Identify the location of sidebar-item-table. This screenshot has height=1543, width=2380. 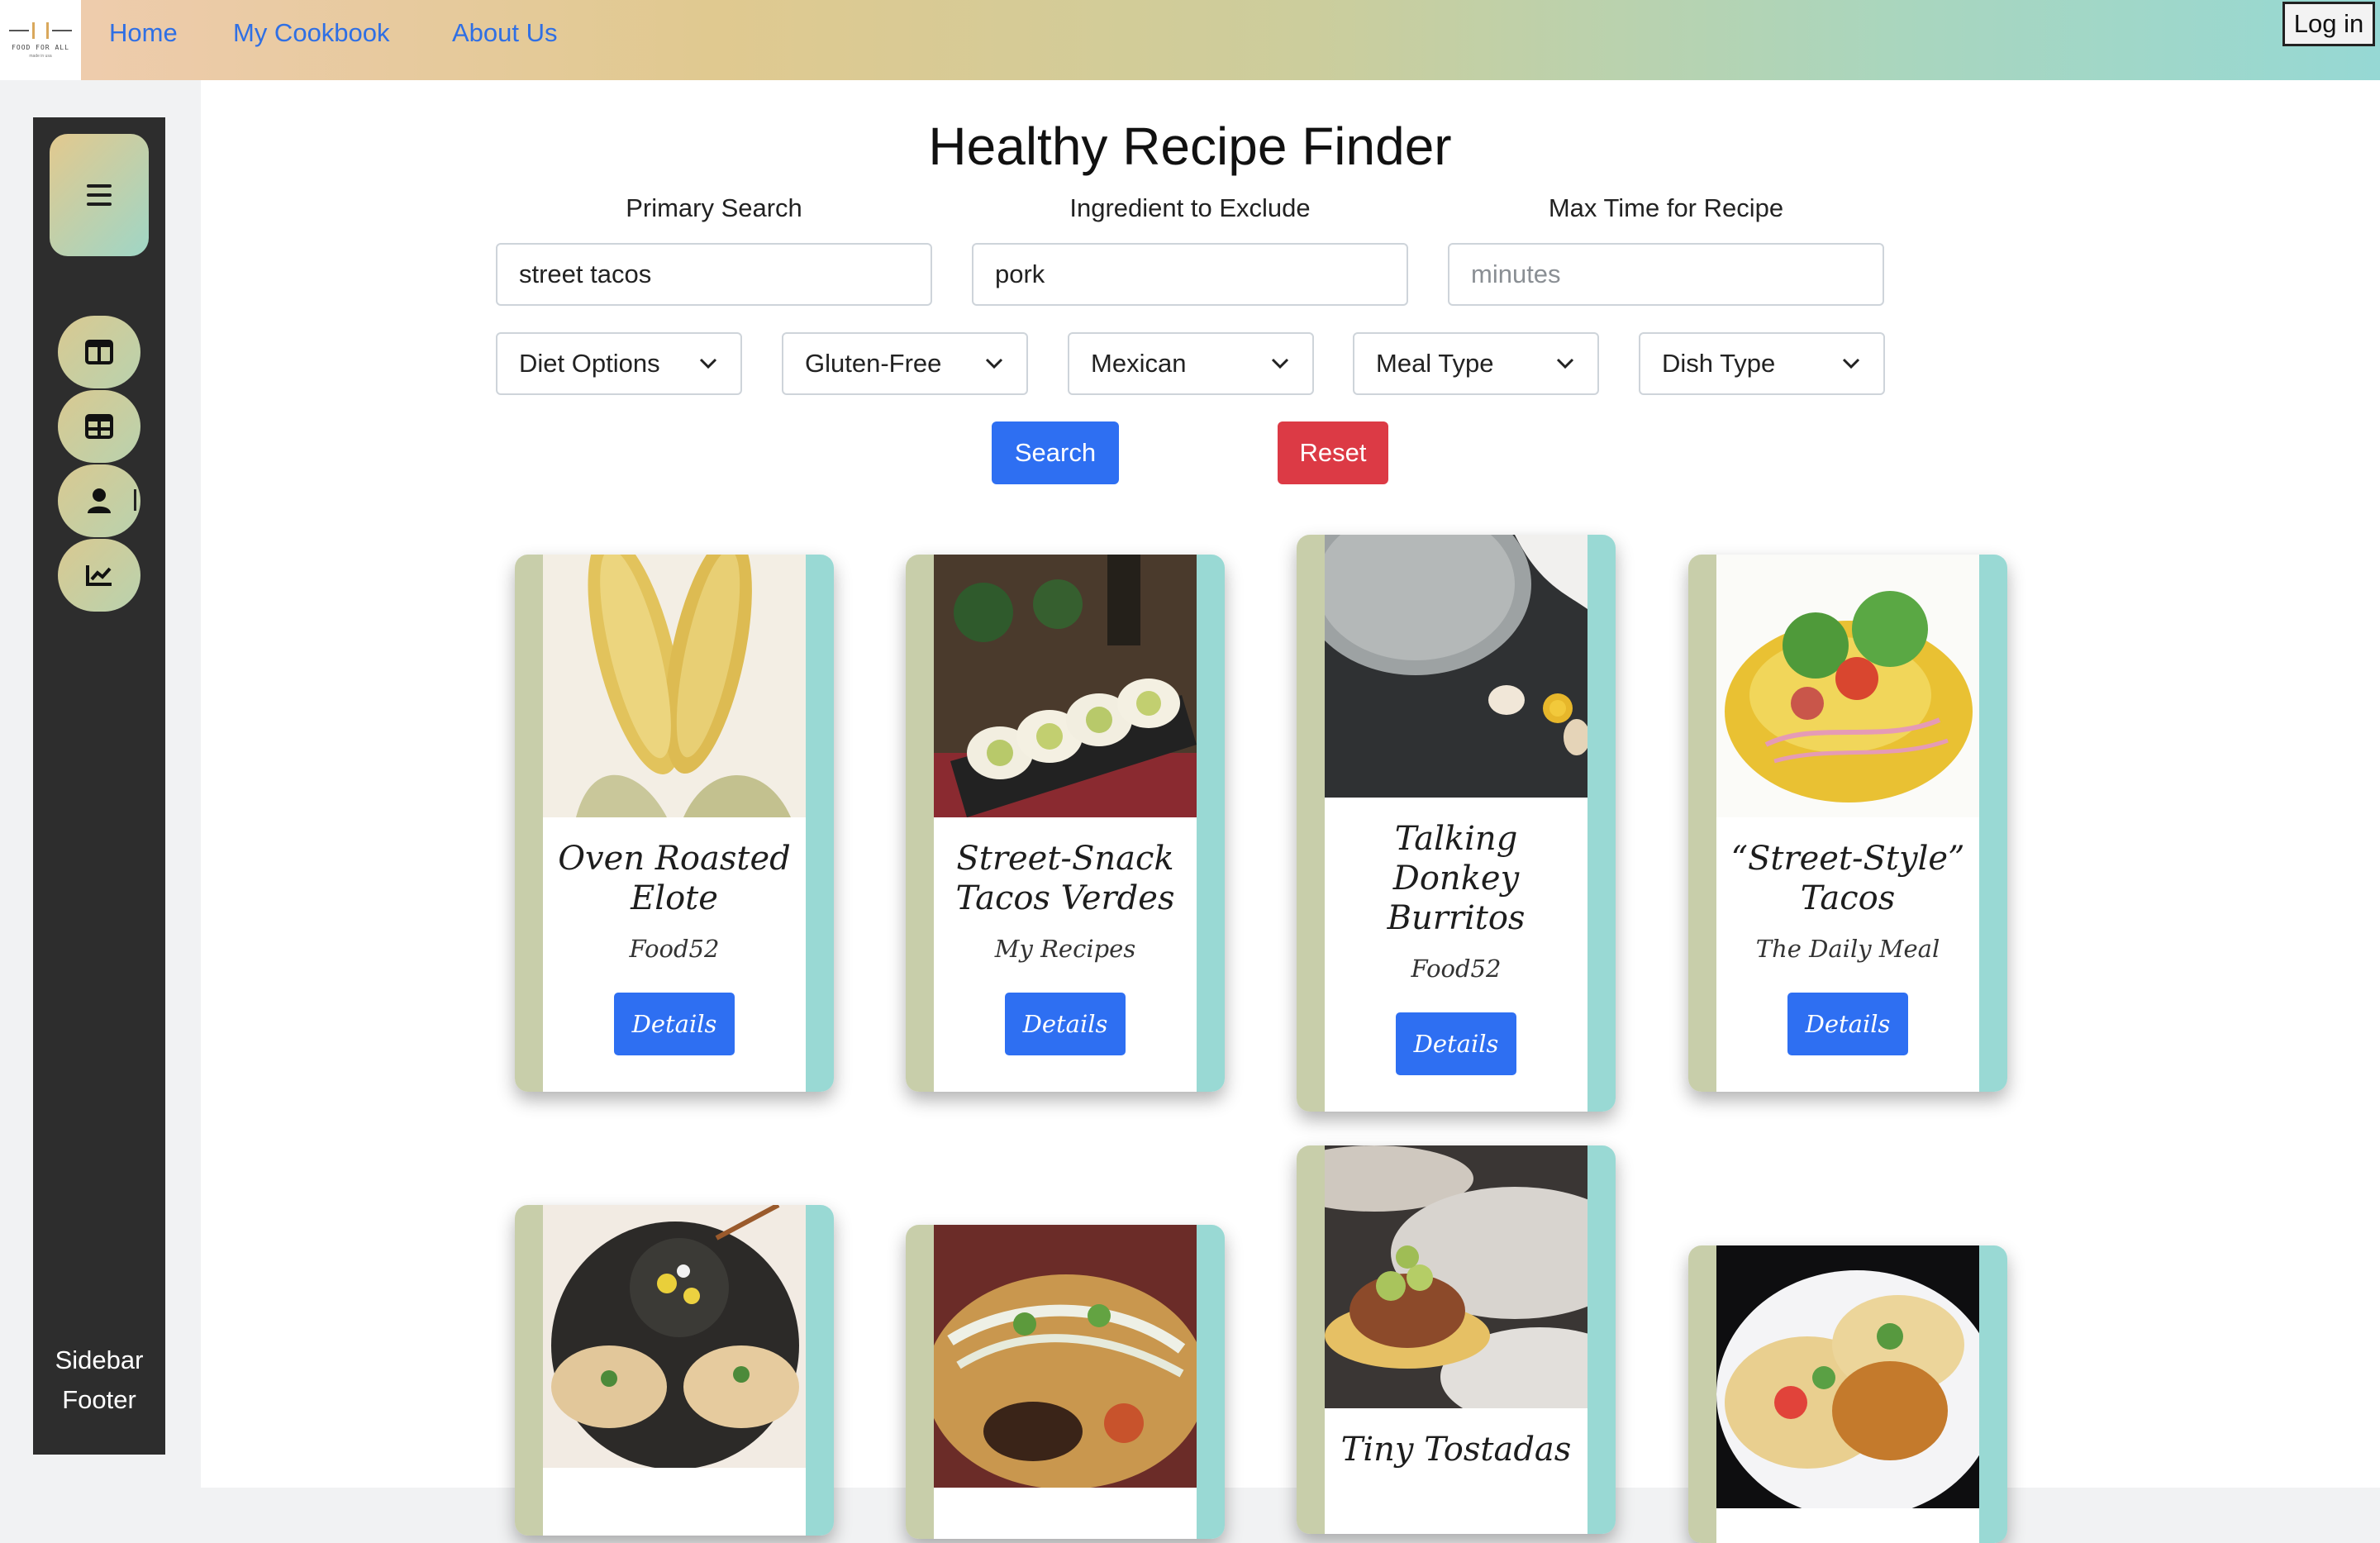
(99, 426).